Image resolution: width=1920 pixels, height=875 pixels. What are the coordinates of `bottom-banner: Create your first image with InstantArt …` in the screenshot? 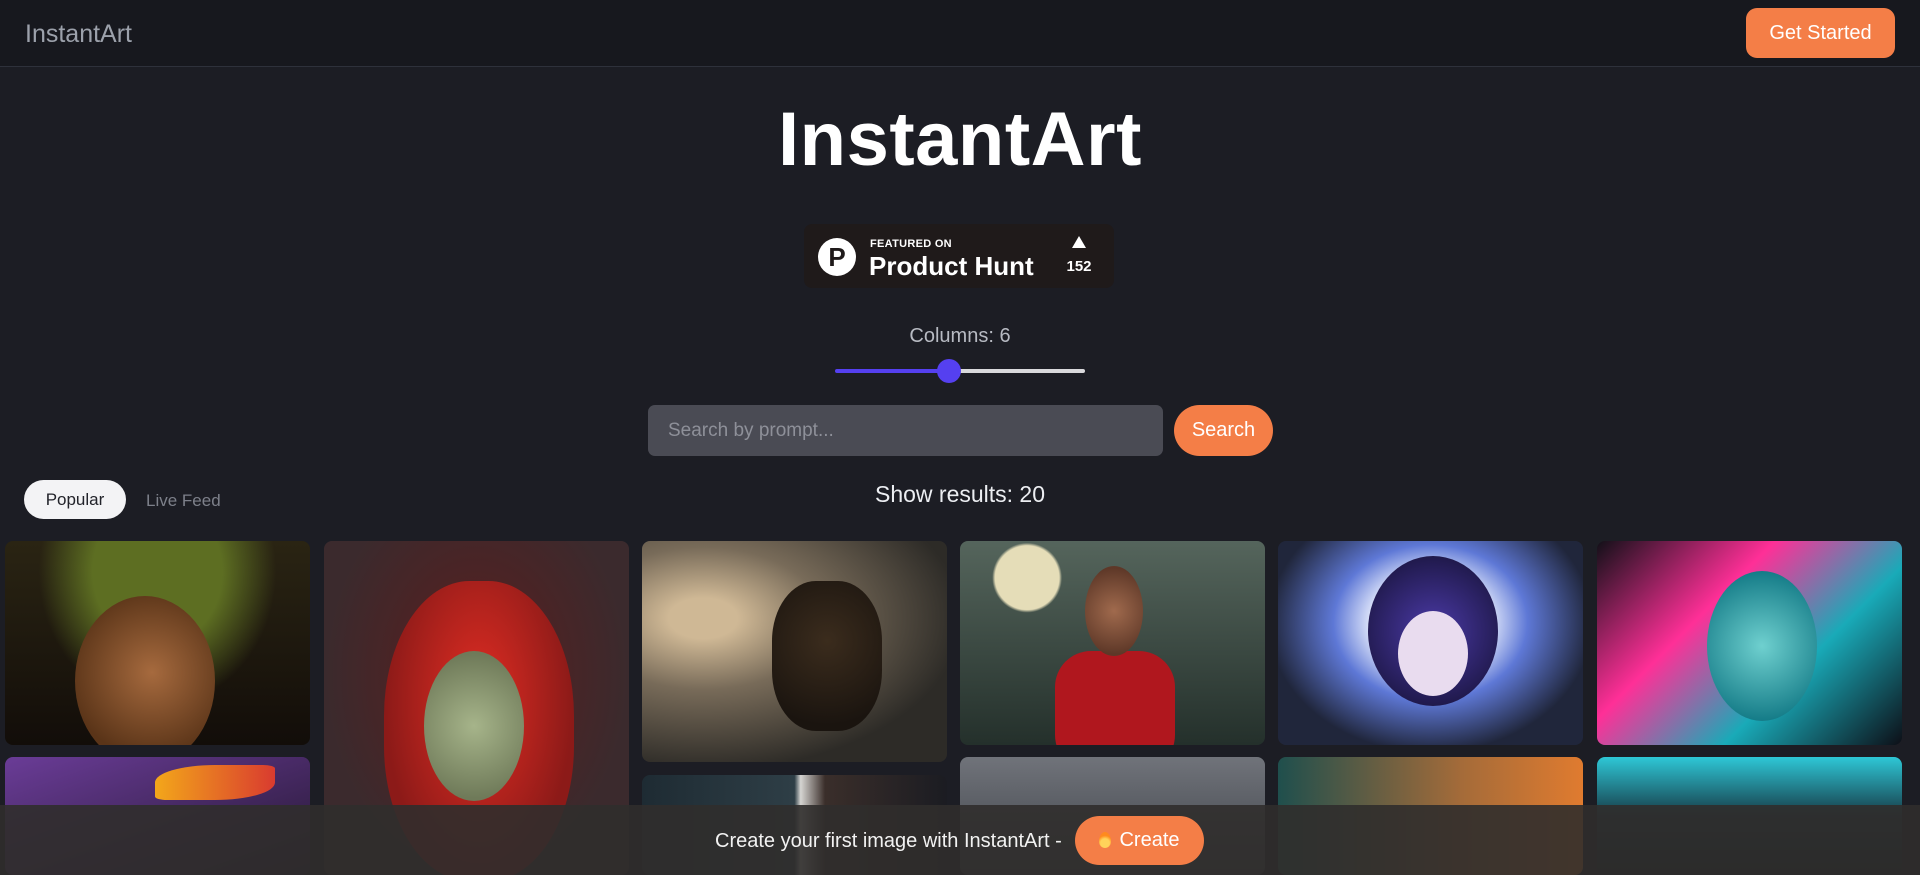 It's located at (960, 840).